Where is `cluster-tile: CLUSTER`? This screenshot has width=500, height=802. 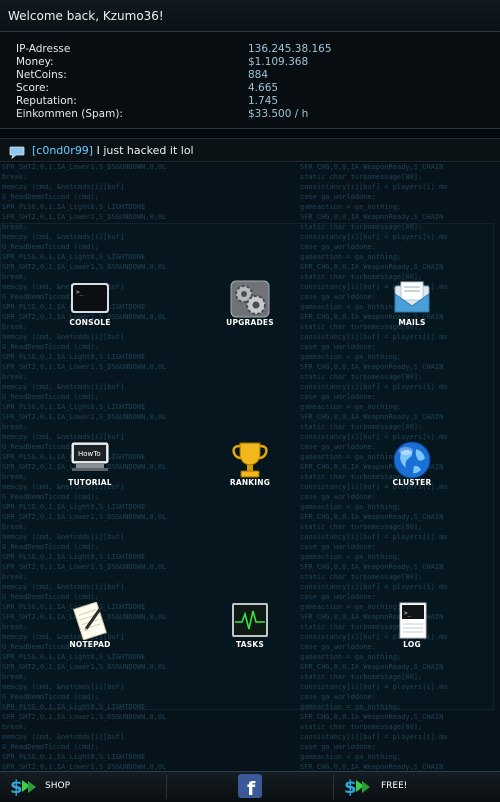
cluster-tile: CLUSTER is located at coordinates (412, 485).